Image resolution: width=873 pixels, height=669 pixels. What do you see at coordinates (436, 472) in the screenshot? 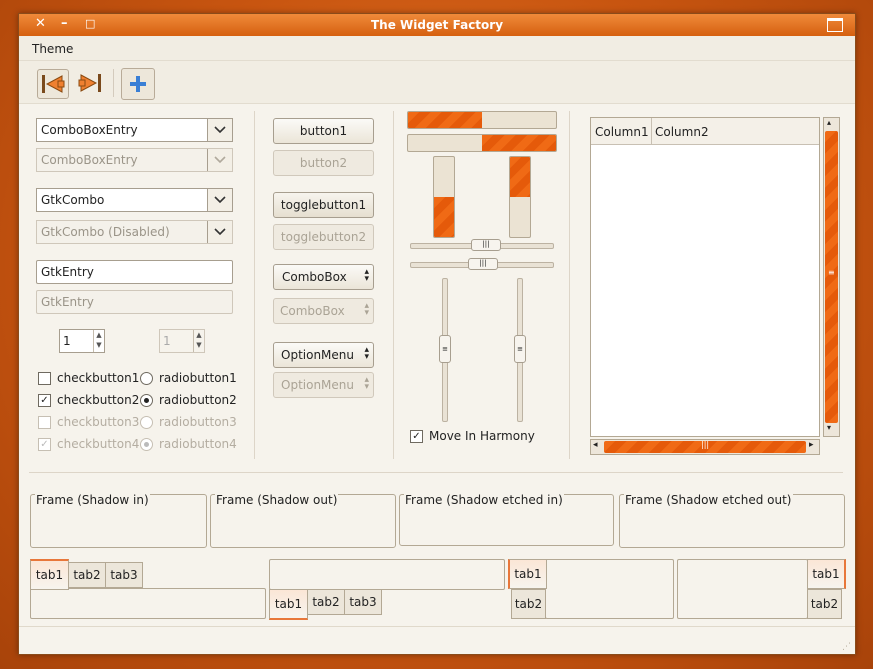
I see `section-separator` at bounding box center [436, 472].